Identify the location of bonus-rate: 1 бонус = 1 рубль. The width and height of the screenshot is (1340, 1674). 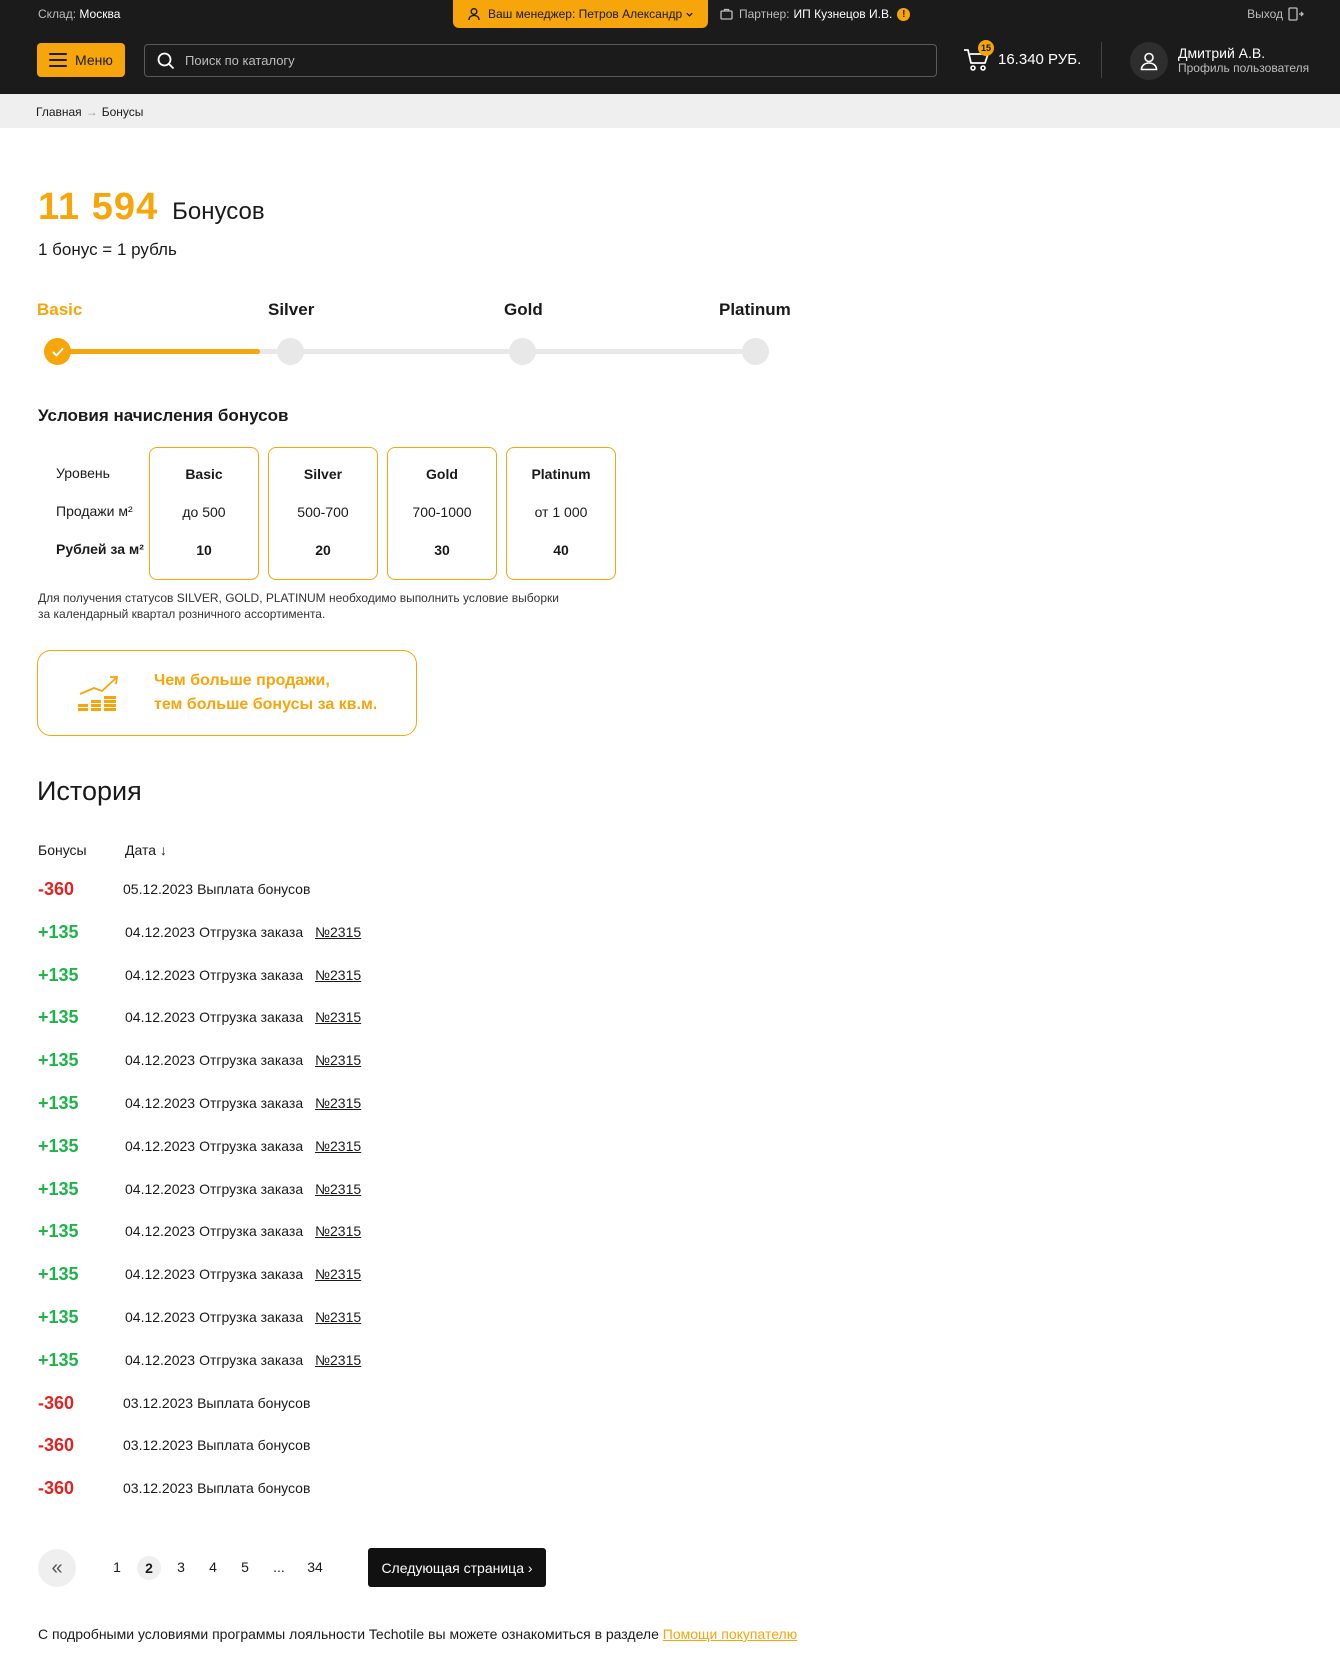
(107, 249).